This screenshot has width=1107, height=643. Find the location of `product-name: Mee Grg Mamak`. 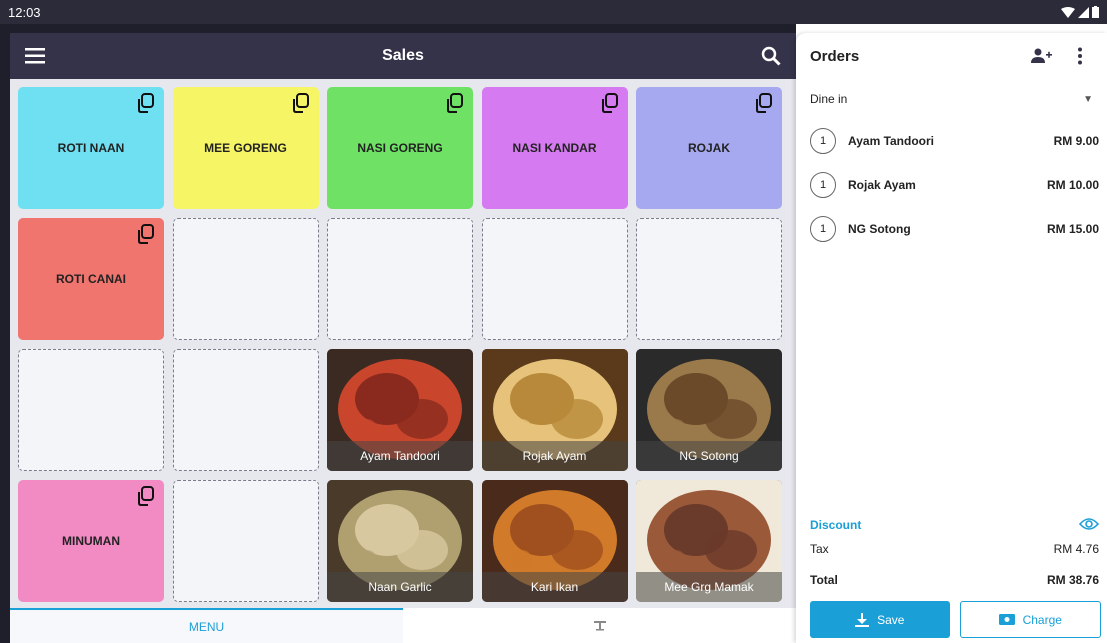

product-name: Mee Grg Mamak is located at coordinates (709, 587).